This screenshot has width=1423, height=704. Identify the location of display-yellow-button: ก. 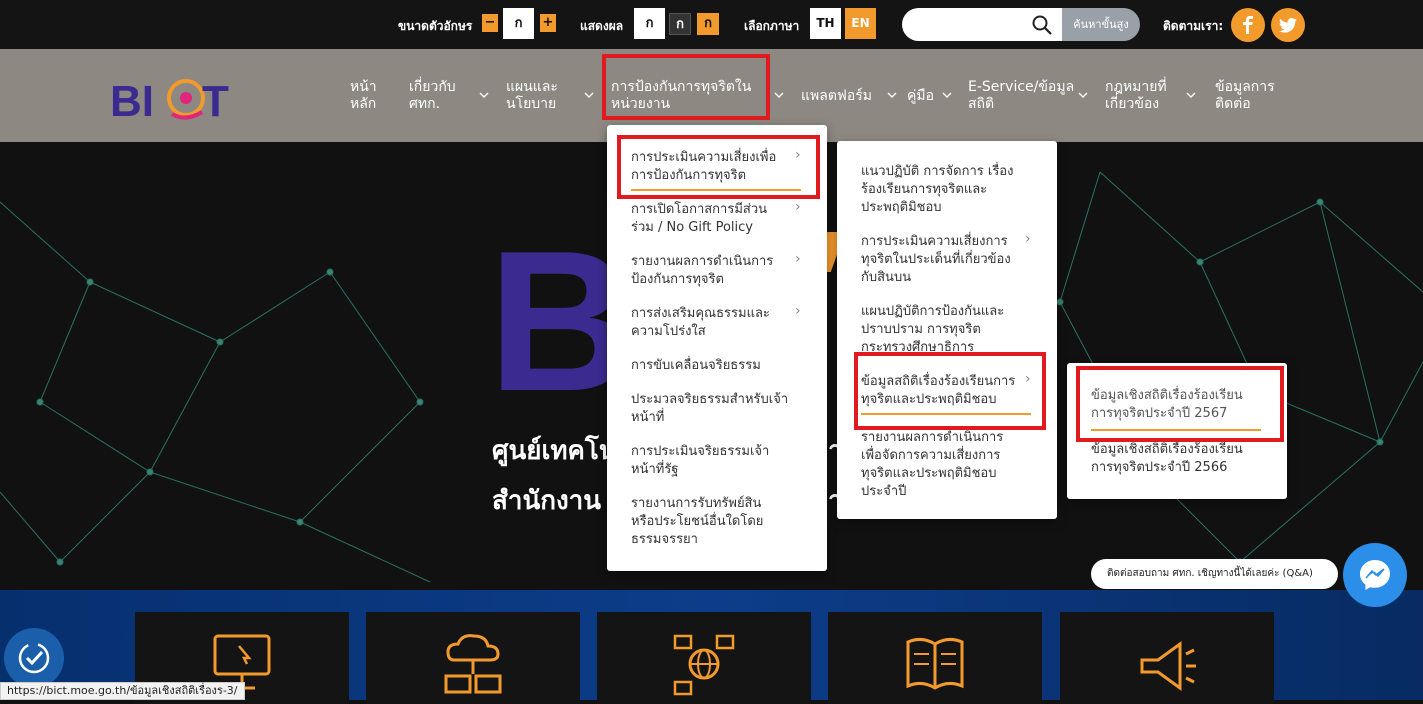
(708, 24).